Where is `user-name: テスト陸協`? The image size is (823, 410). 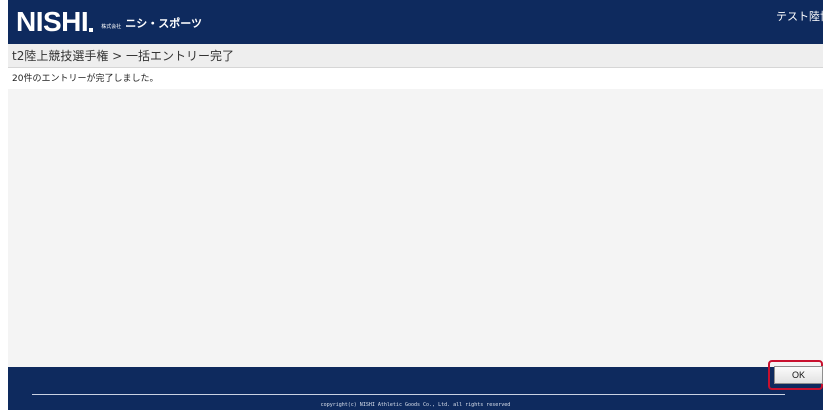
user-name: テスト陸協 is located at coordinates (799, 16).